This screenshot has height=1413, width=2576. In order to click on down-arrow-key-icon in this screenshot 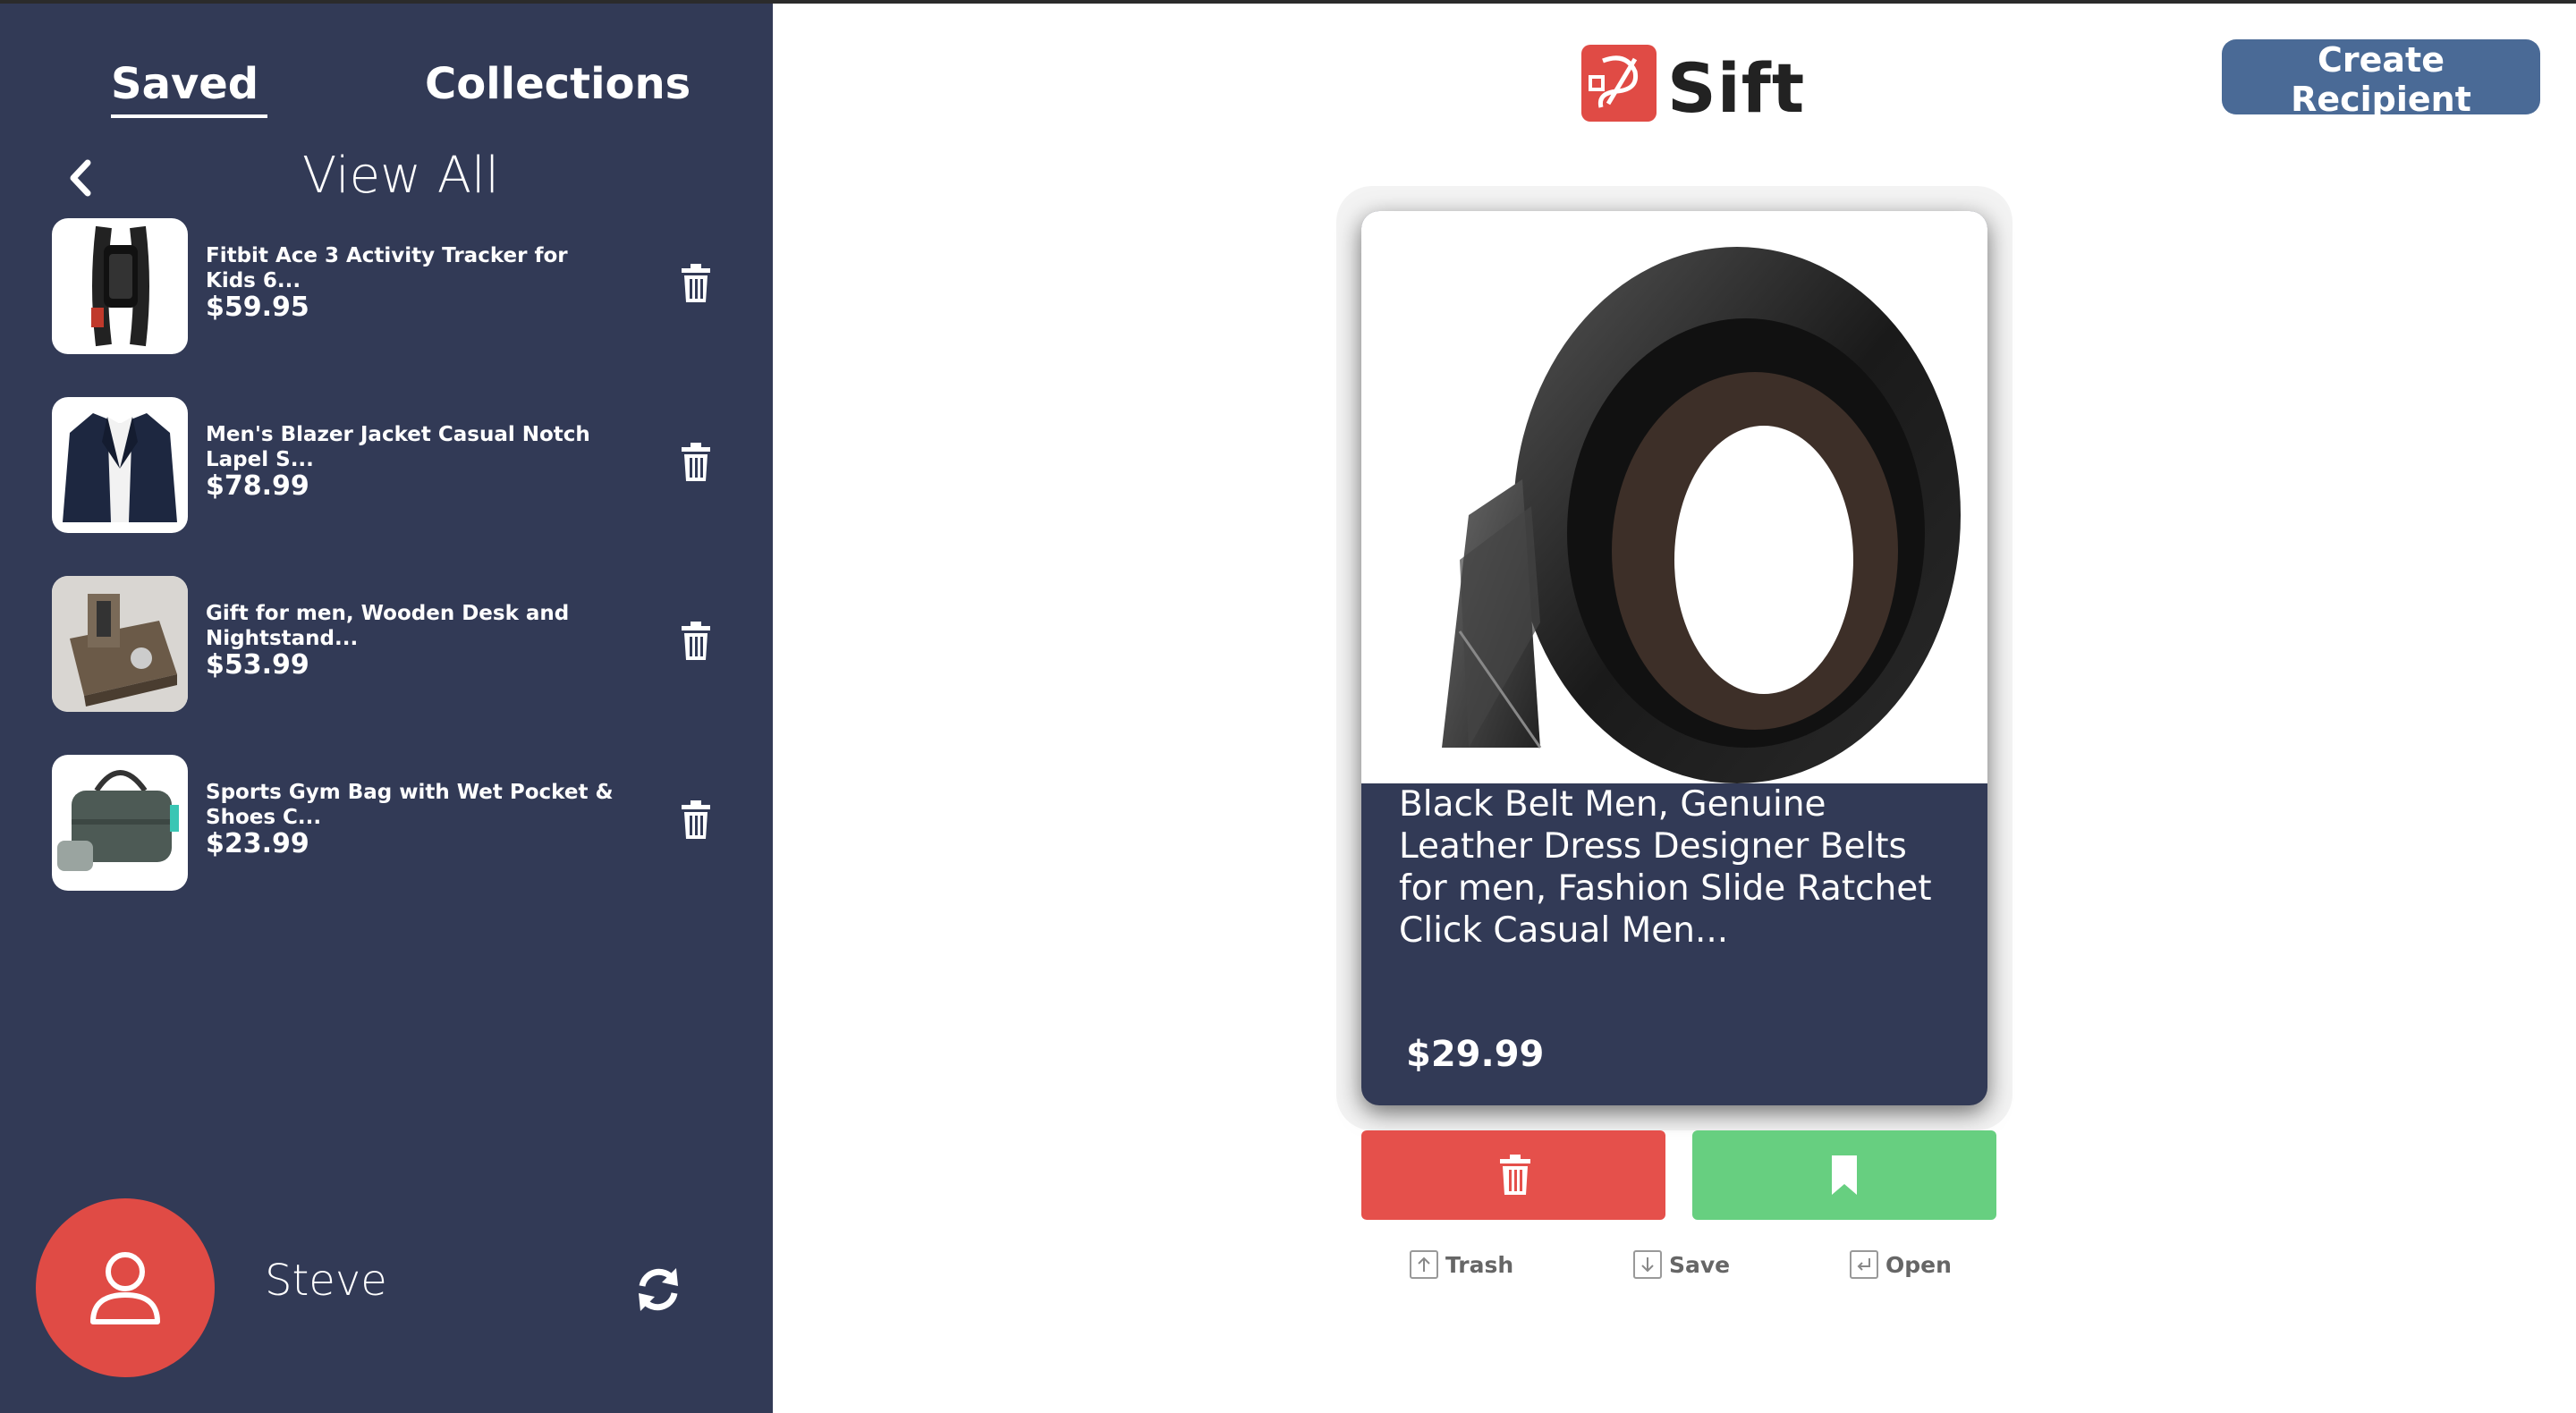, I will do `click(1647, 1264)`.